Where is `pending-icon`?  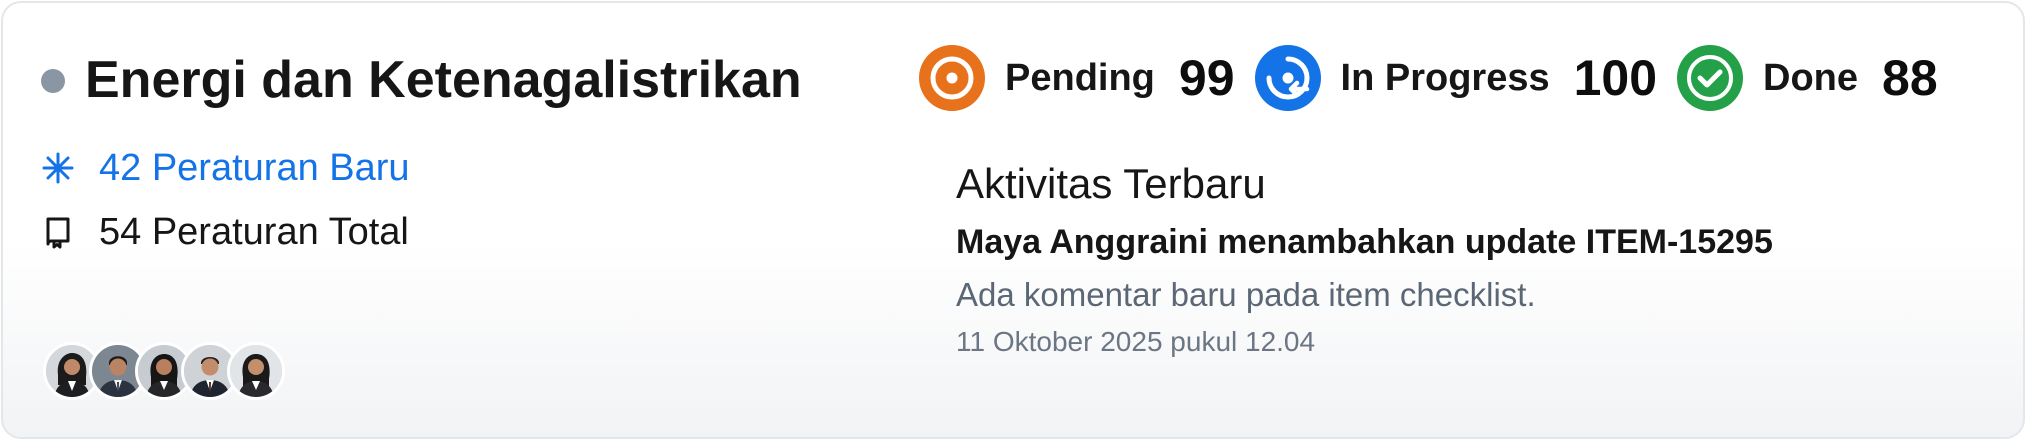
pending-icon is located at coordinates (952, 78).